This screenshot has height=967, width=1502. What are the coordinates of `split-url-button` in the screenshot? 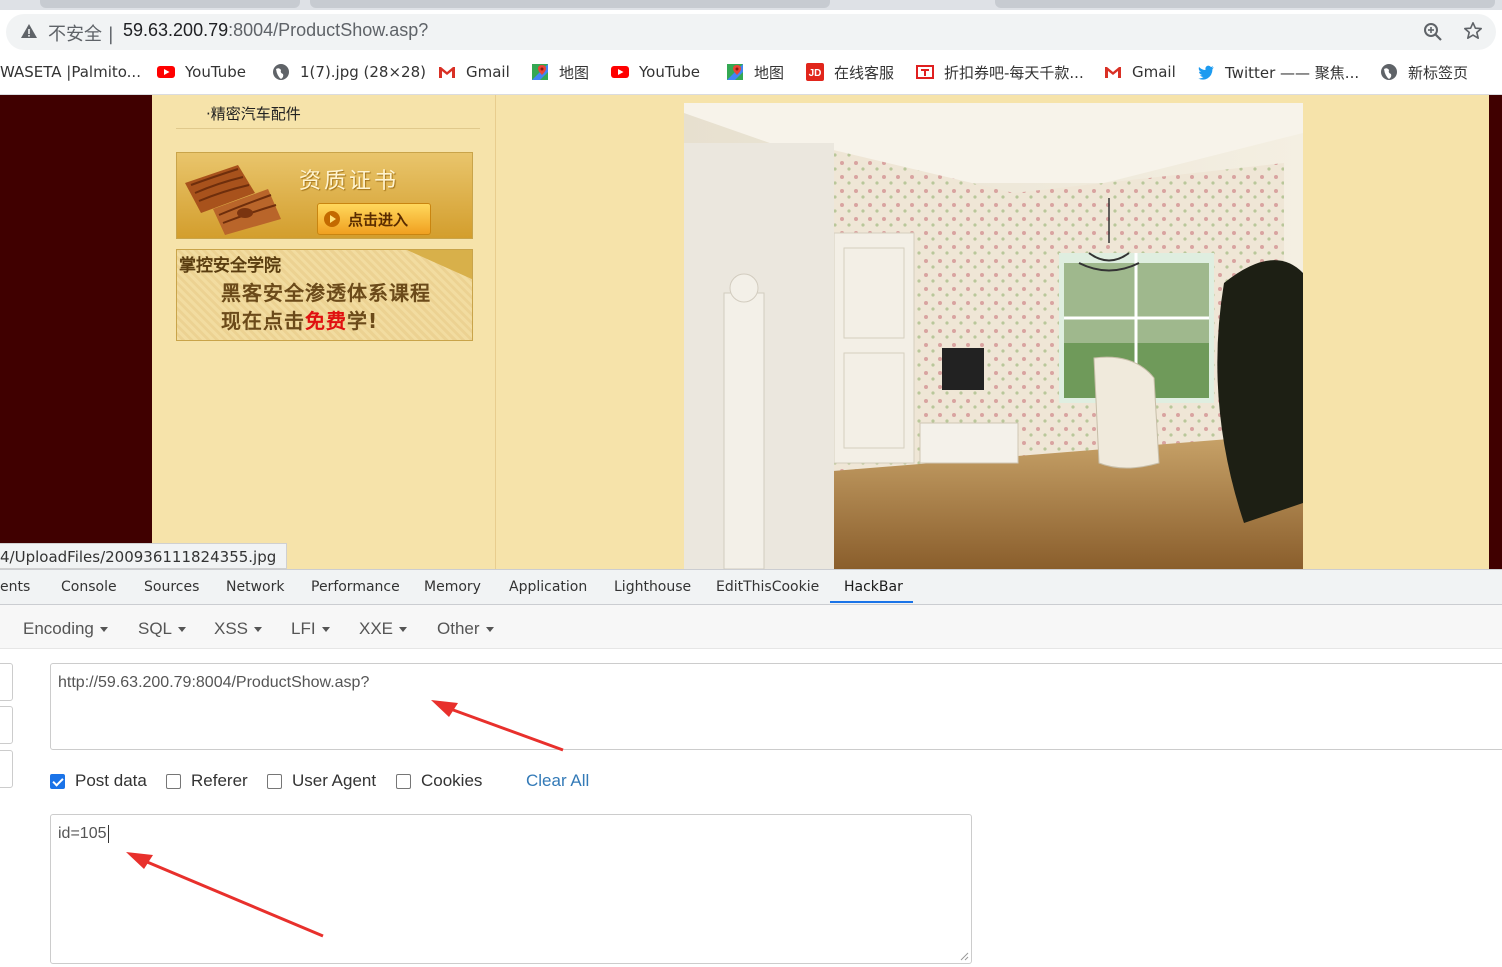 It's located at (6, 725).